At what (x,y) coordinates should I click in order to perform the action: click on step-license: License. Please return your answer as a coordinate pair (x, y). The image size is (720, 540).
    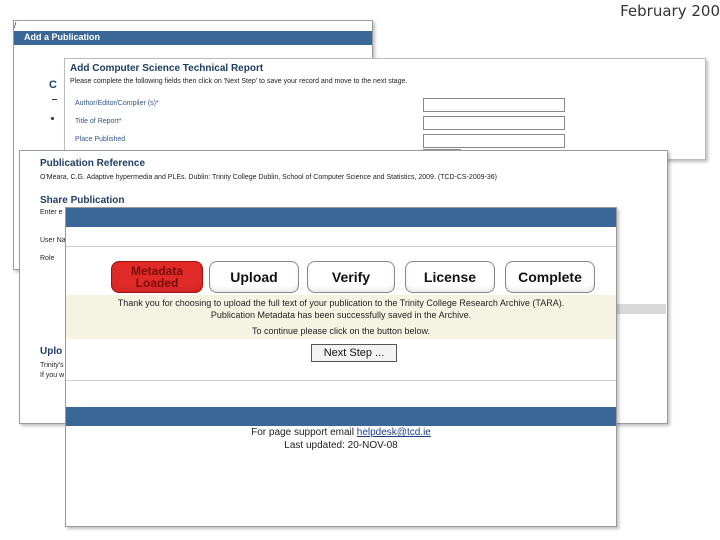
    Looking at the image, I should click on (450, 277).